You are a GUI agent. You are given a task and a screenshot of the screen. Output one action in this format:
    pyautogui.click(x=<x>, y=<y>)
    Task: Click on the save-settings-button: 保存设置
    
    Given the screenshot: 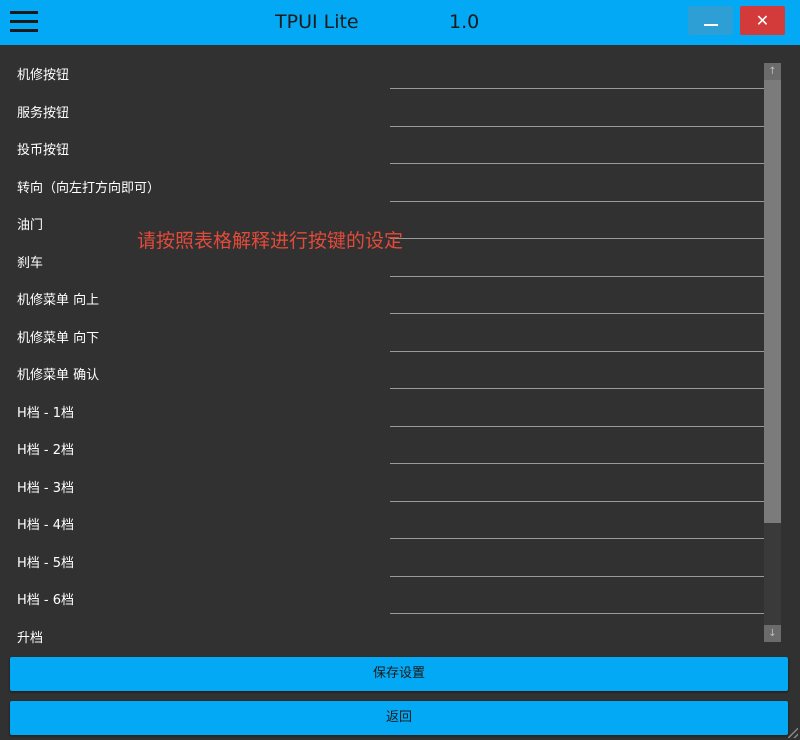 What is the action you would take?
    pyautogui.click(x=399, y=674)
    